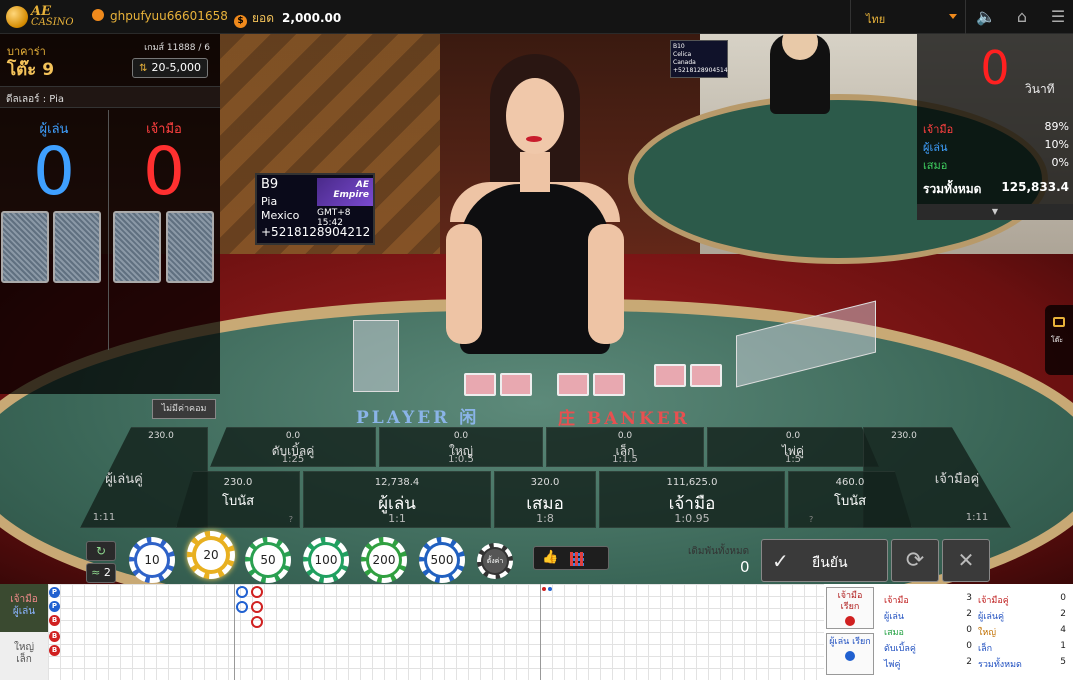  What do you see at coordinates (376, 356) in the screenshot?
I see `discard-tray` at bounding box center [376, 356].